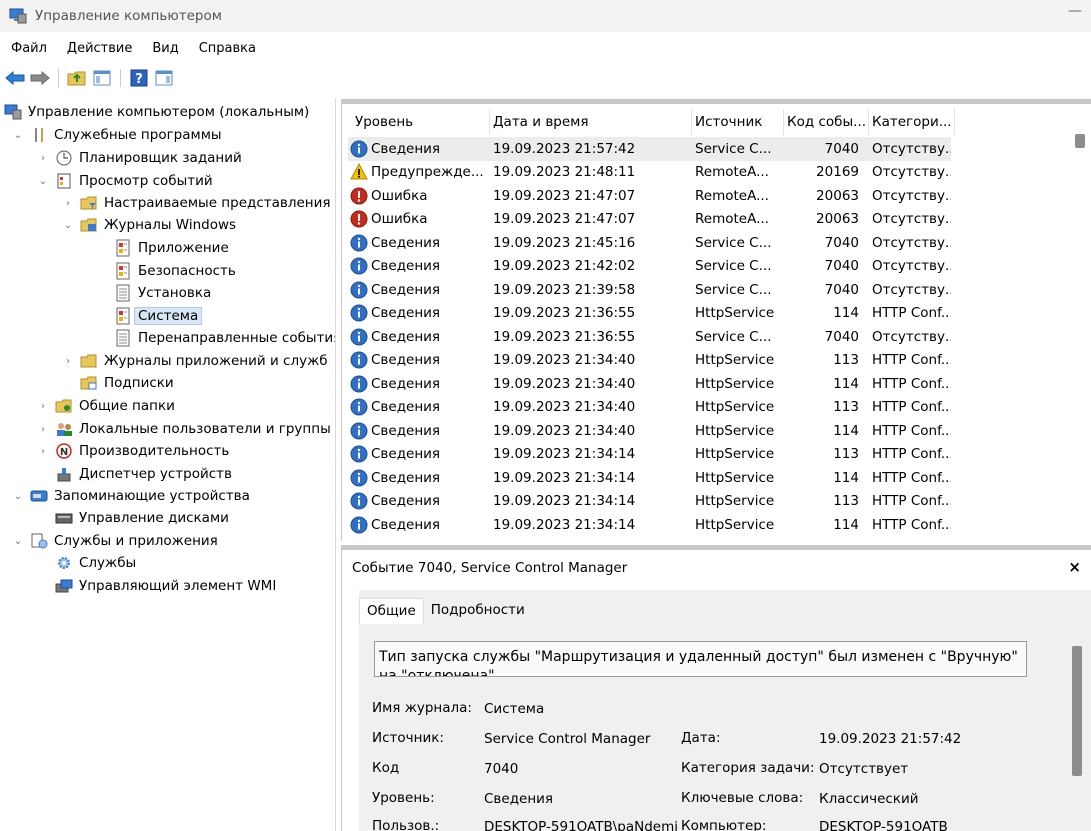 The image size is (1091, 831). What do you see at coordinates (102, 78) in the screenshot?
I see `show-hide-console-tree-button` at bounding box center [102, 78].